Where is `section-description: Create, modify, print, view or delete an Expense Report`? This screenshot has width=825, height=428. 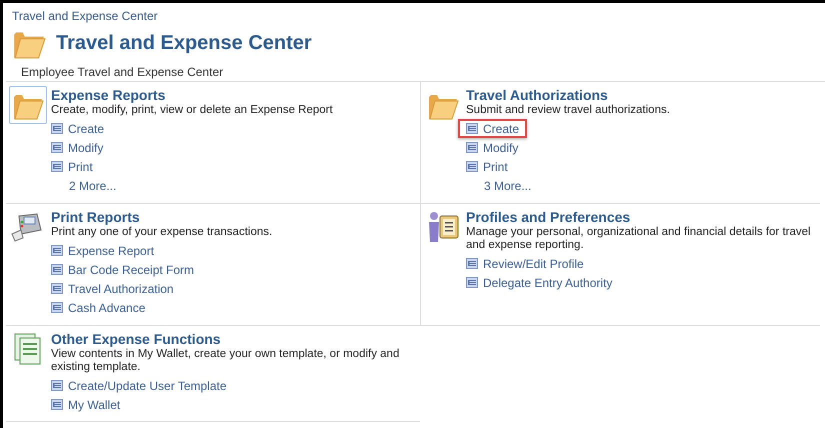 section-description: Create, modify, print, view or delete an Expense Report is located at coordinates (192, 110).